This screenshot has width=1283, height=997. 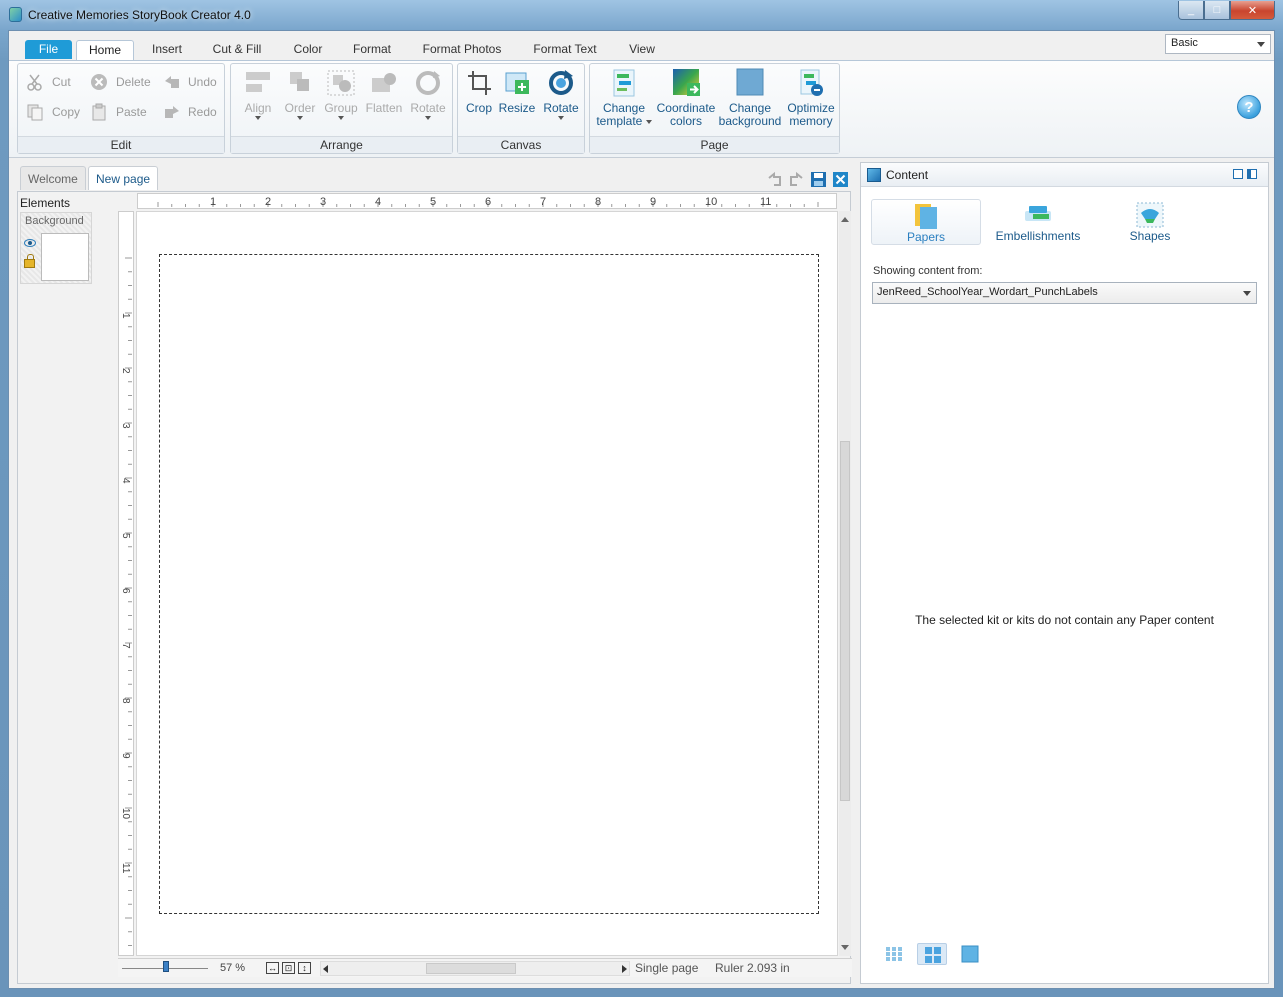 I want to click on order-button: Order, so click(x=300, y=94).